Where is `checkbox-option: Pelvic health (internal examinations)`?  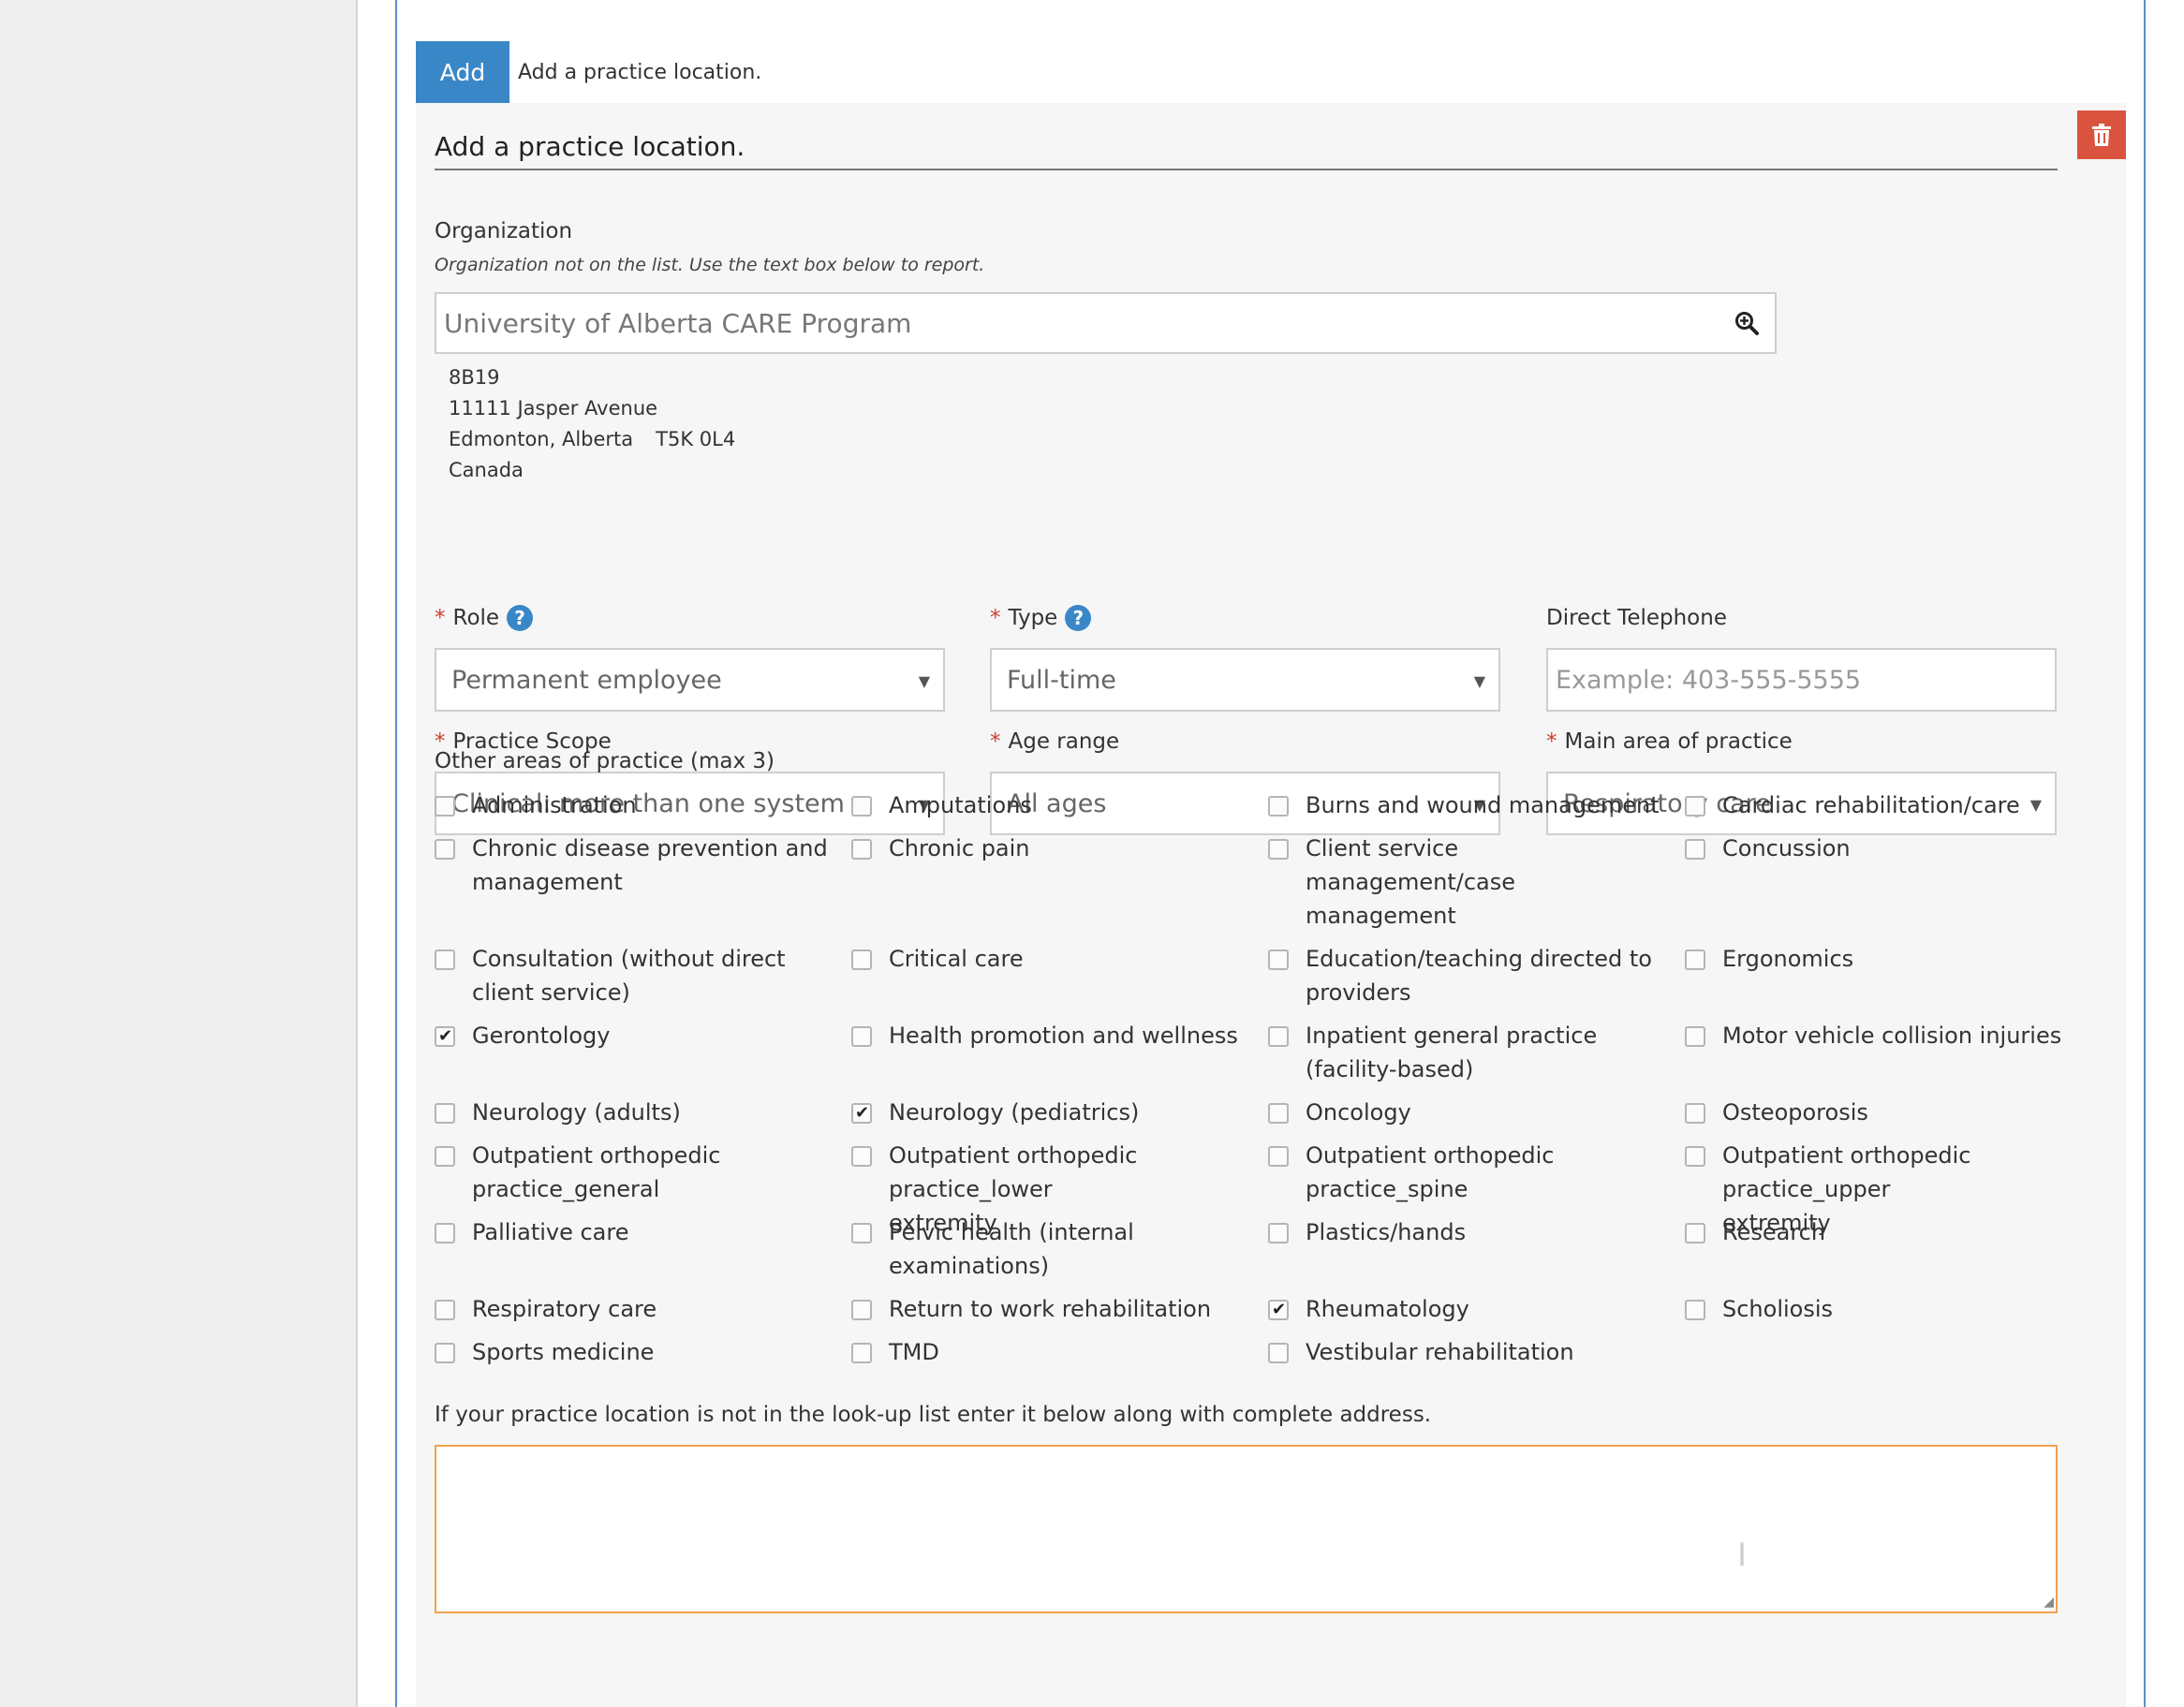
checkbox-option: Pelvic health (internal examinations) is located at coordinates (1005, 1249).